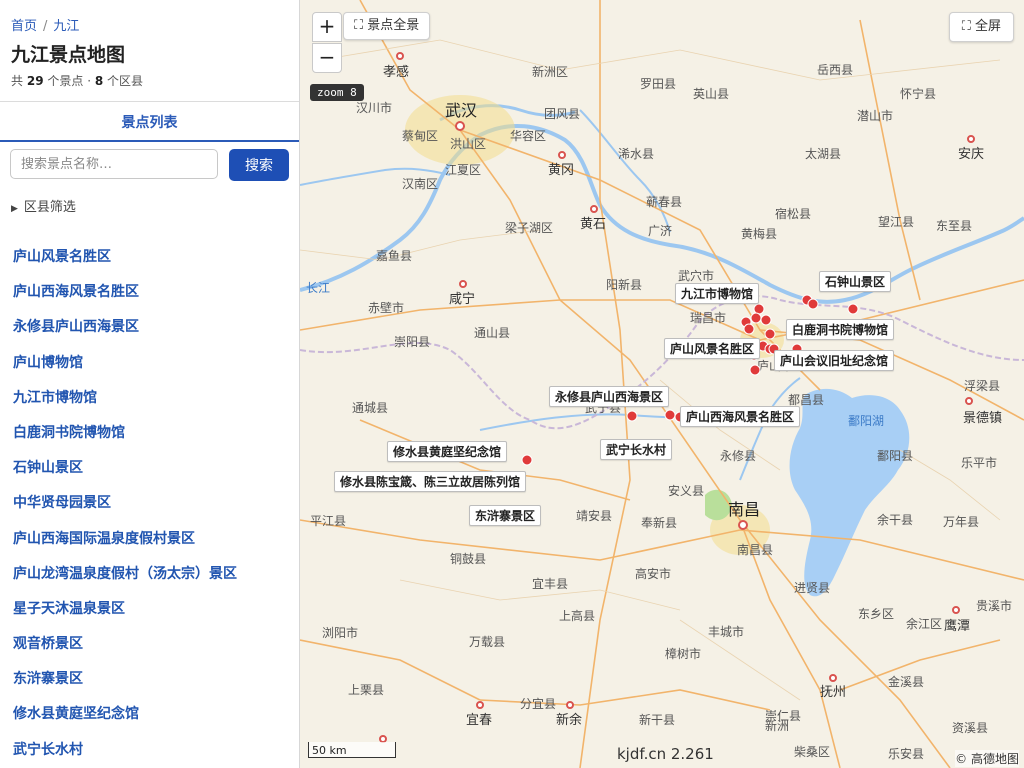 Image resolution: width=1024 pixels, height=768 pixels. I want to click on place-label-yongxiu: 永修县, so click(738, 455).